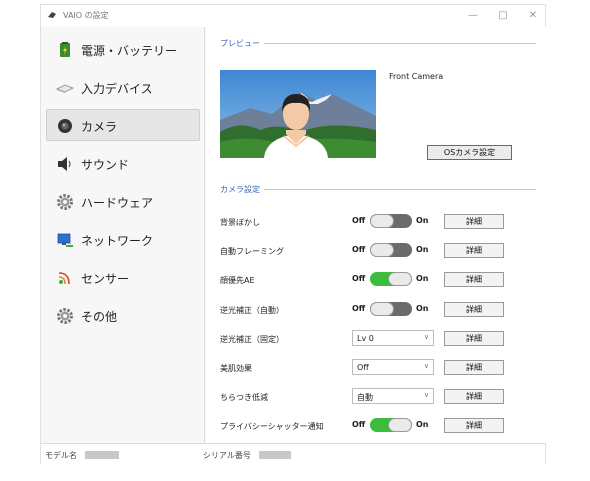 This screenshot has width=590, height=481. I want to click on flicker-reduction-select: 自動 ∨, so click(393, 396).